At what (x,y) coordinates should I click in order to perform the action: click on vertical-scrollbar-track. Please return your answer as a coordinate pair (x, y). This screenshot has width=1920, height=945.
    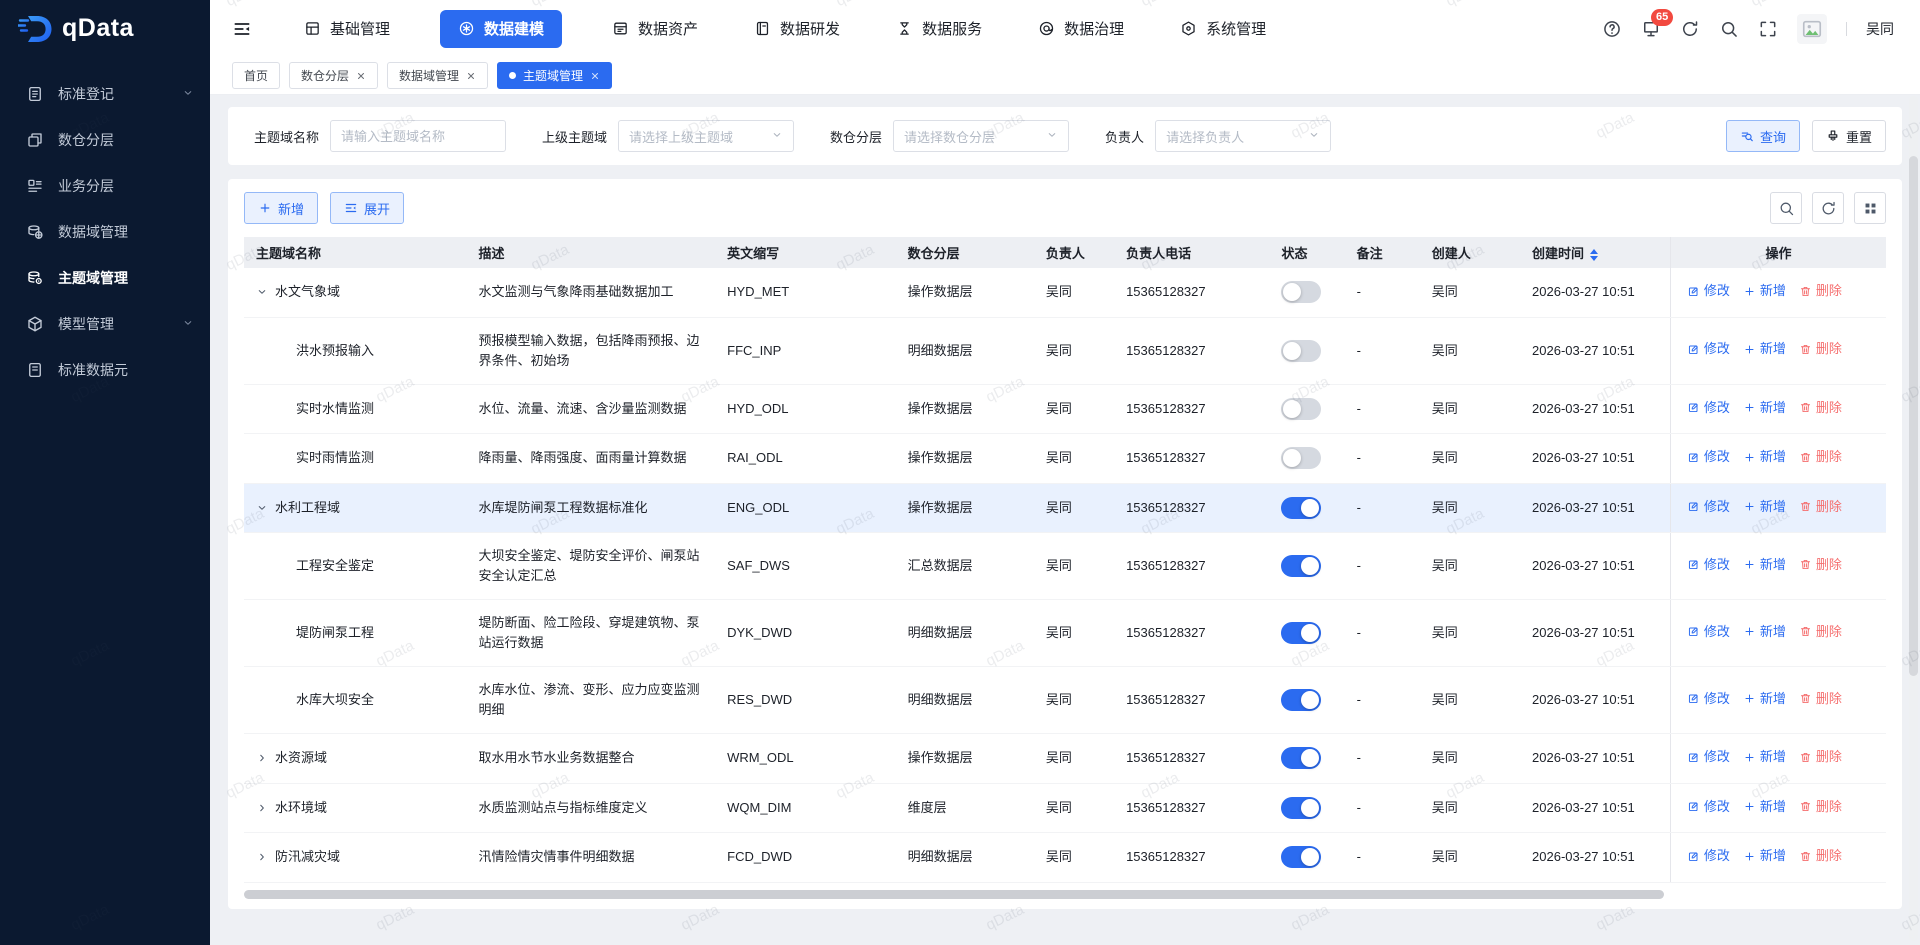
    Looking at the image, I should click on (1913, 518).